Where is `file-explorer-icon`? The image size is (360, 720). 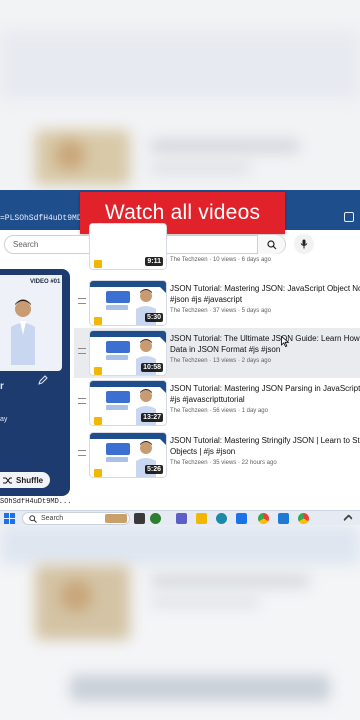 file-explorer-icon is located at coordinates (201, 518).